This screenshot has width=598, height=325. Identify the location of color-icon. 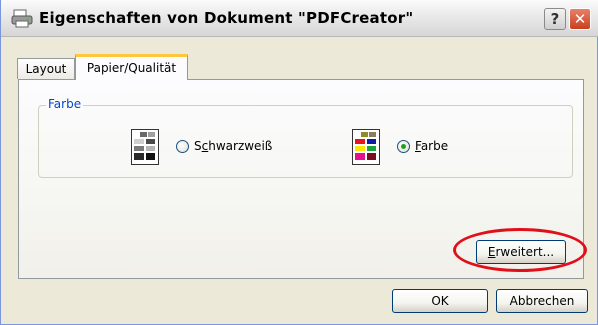
(366, 147).